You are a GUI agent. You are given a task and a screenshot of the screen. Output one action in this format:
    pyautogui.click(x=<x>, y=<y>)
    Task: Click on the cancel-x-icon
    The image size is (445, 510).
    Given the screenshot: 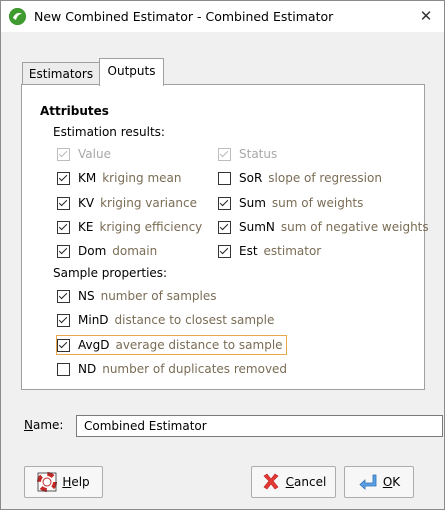 What is the action you would take?
    pyautogui.click(x=271, y=482)
    